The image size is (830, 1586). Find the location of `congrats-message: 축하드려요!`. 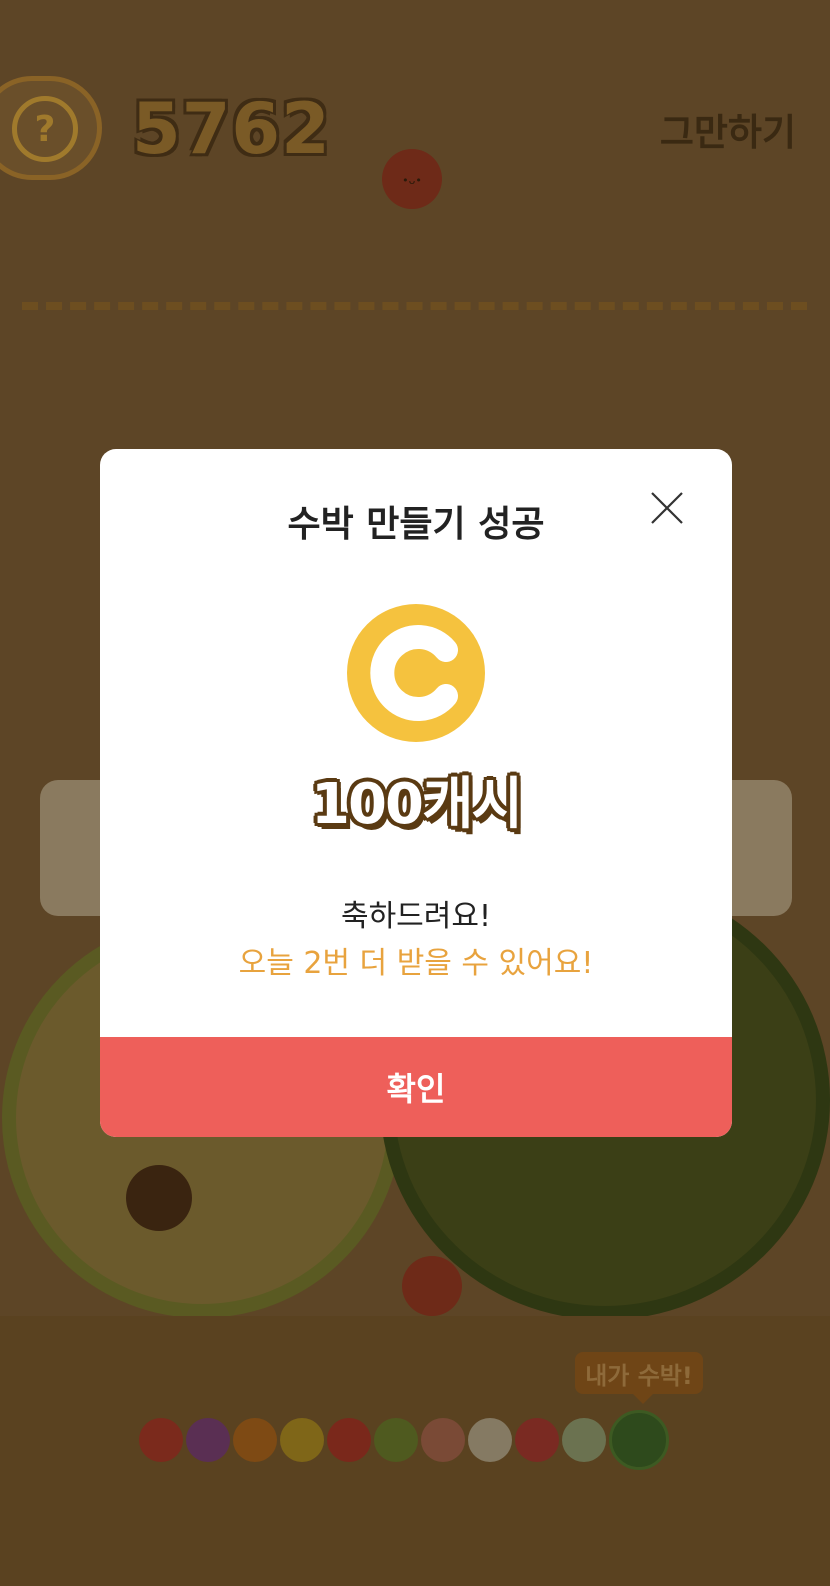

congrats-message: 축하드려요! is located at coordinates (416, 916).